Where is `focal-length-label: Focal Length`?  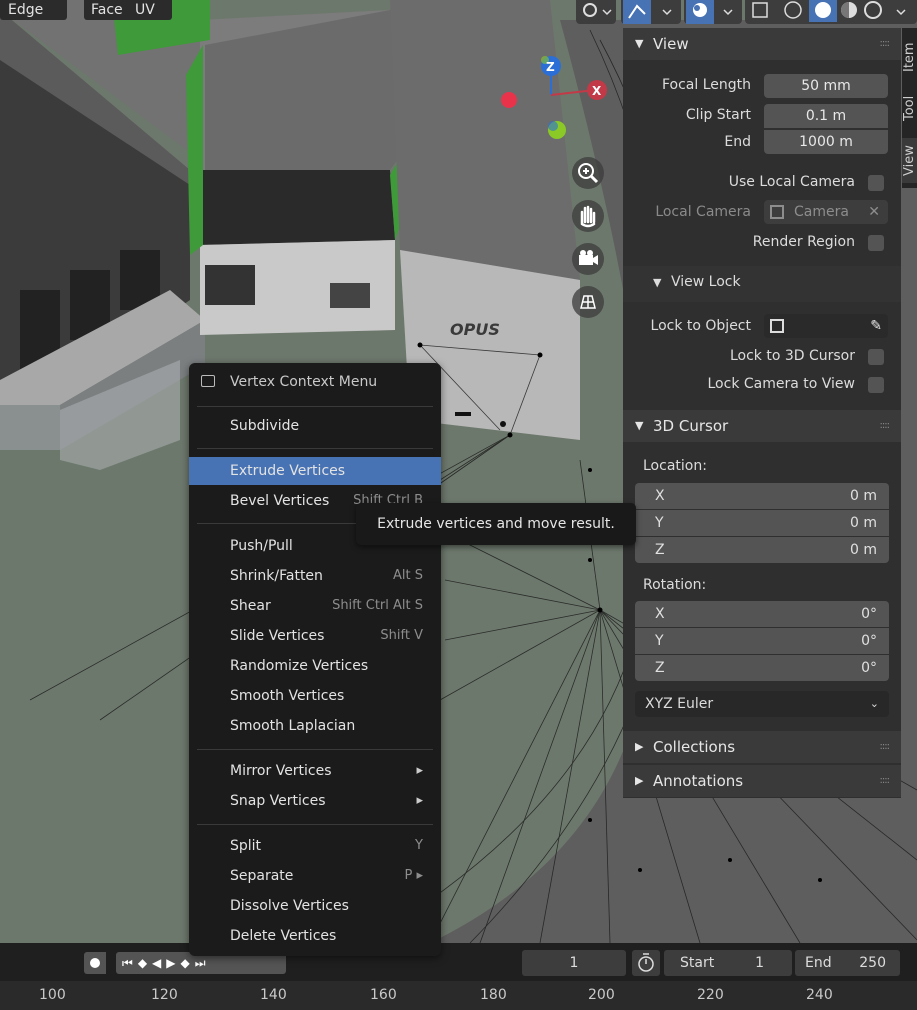 focal-length-label: Focal Length is located at coordinates (706, 85).